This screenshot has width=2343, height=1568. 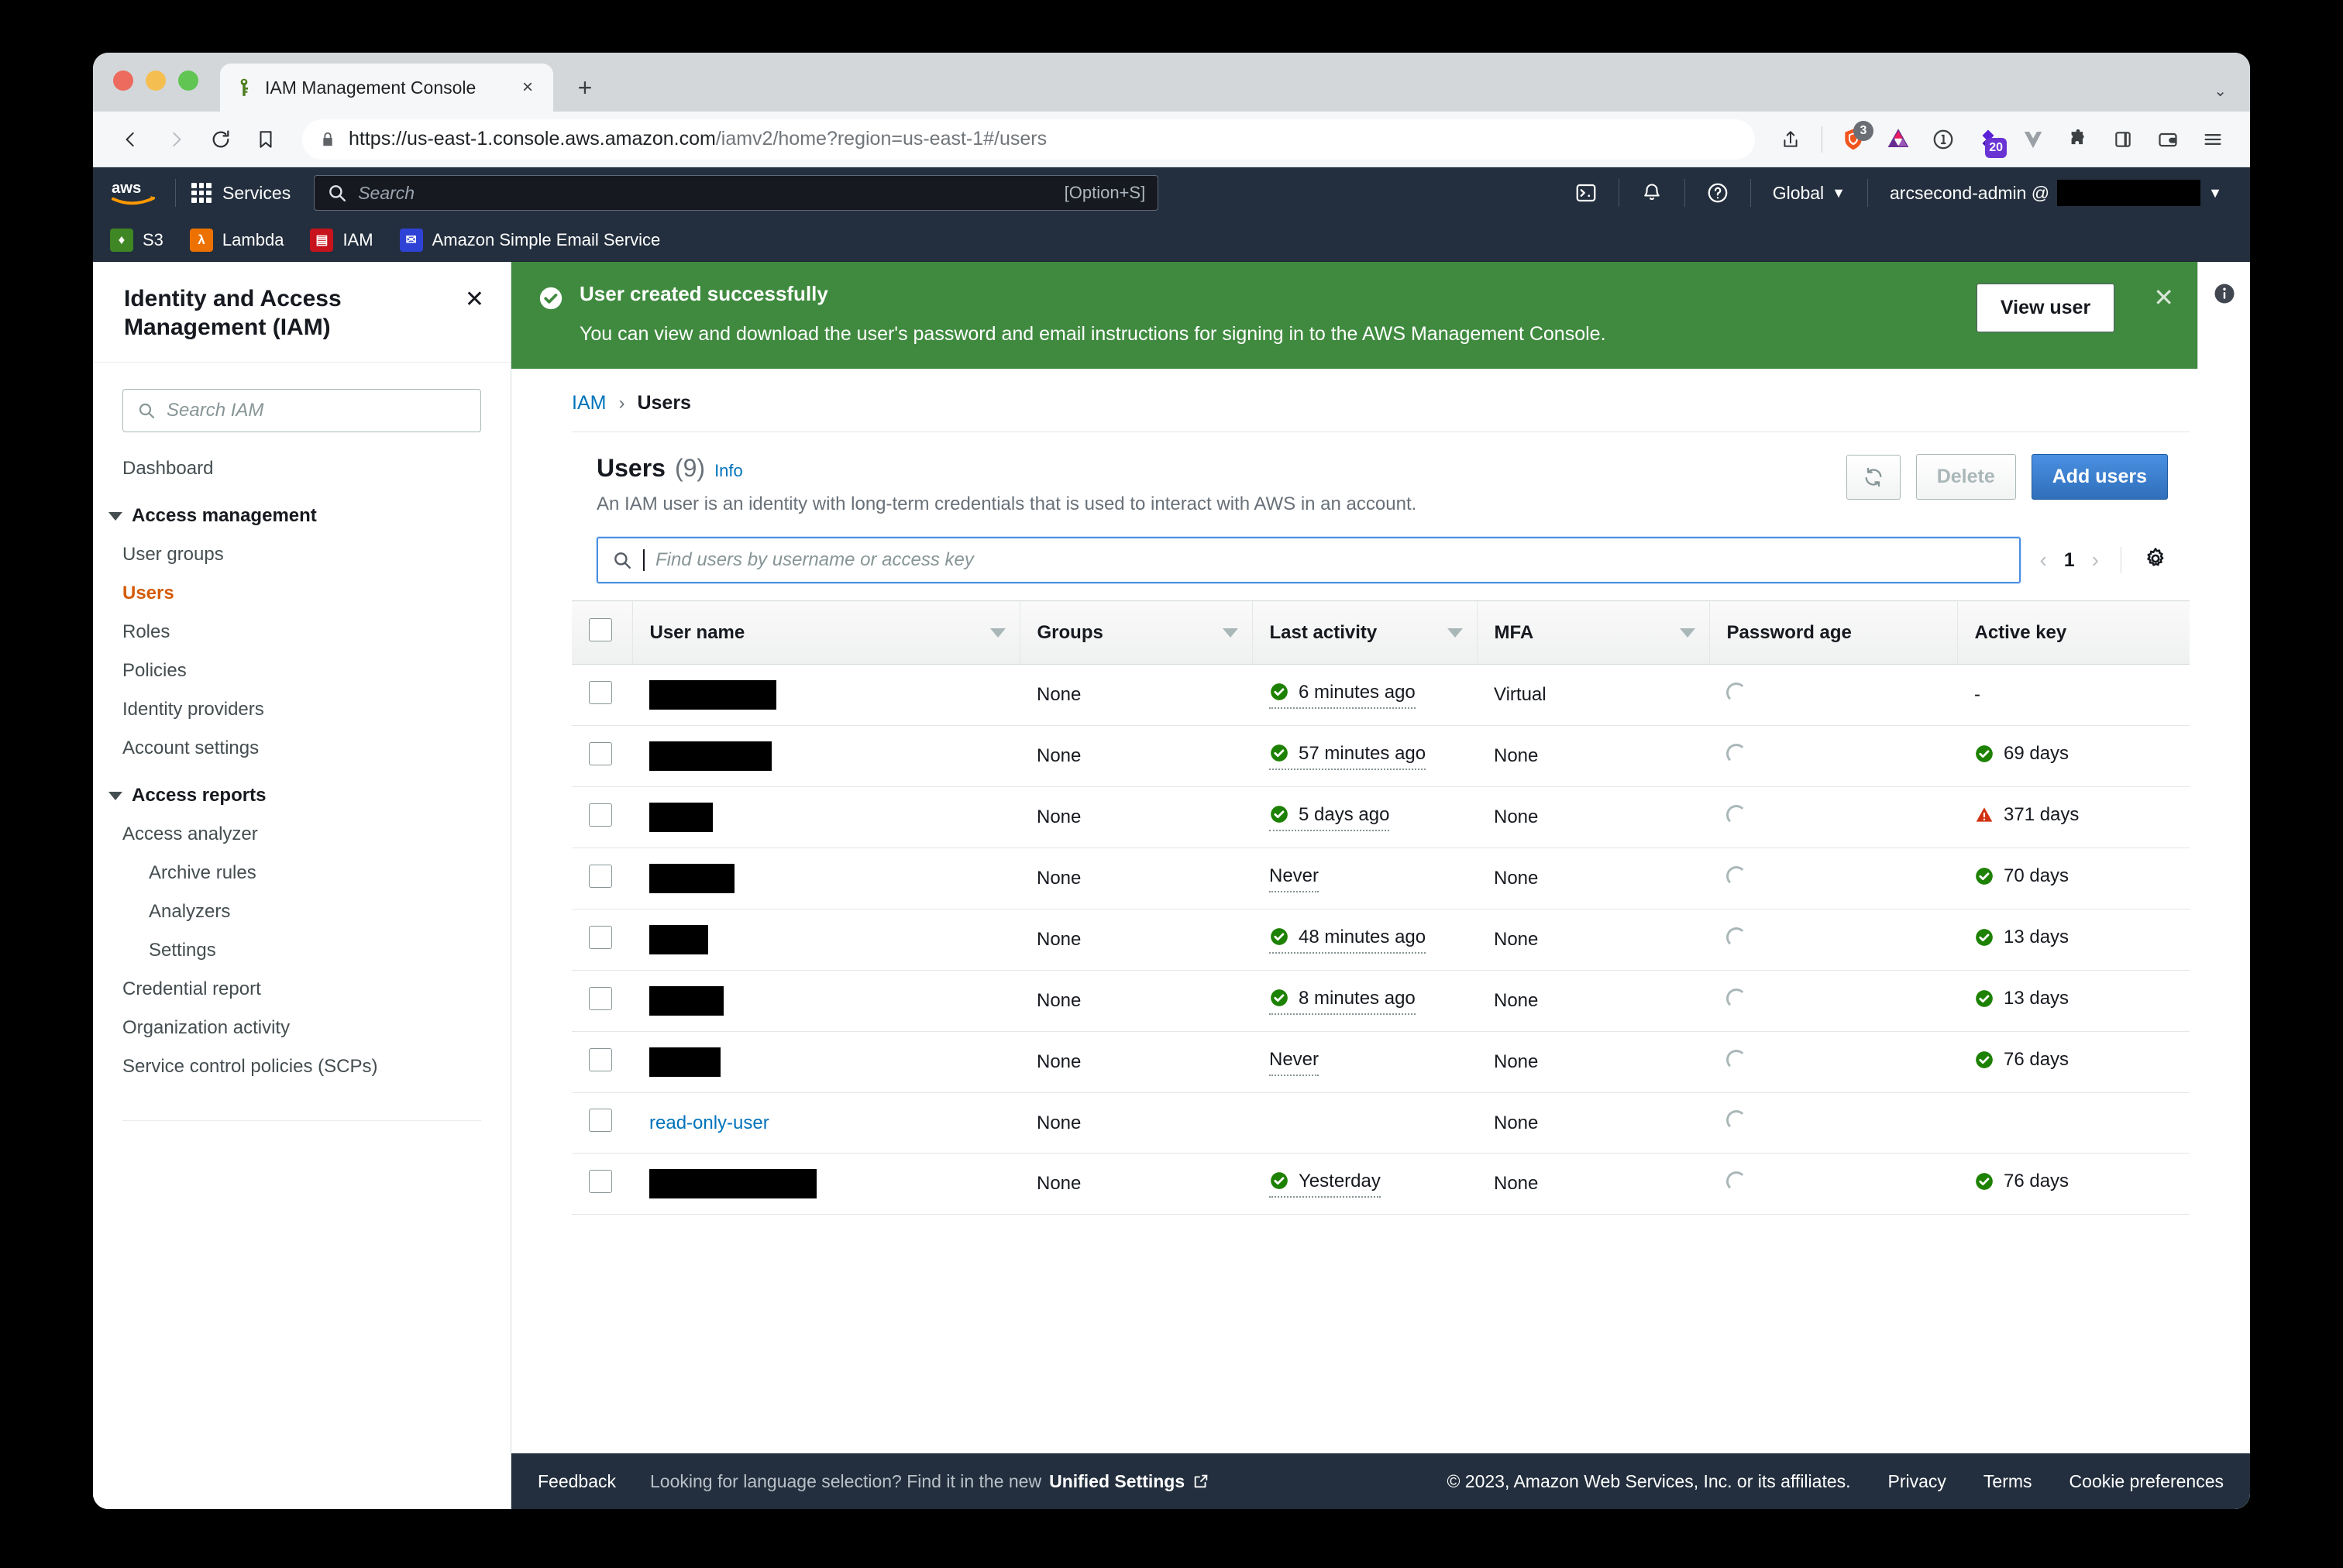 I want to click on share-icon, so click(x=1790, y=139).